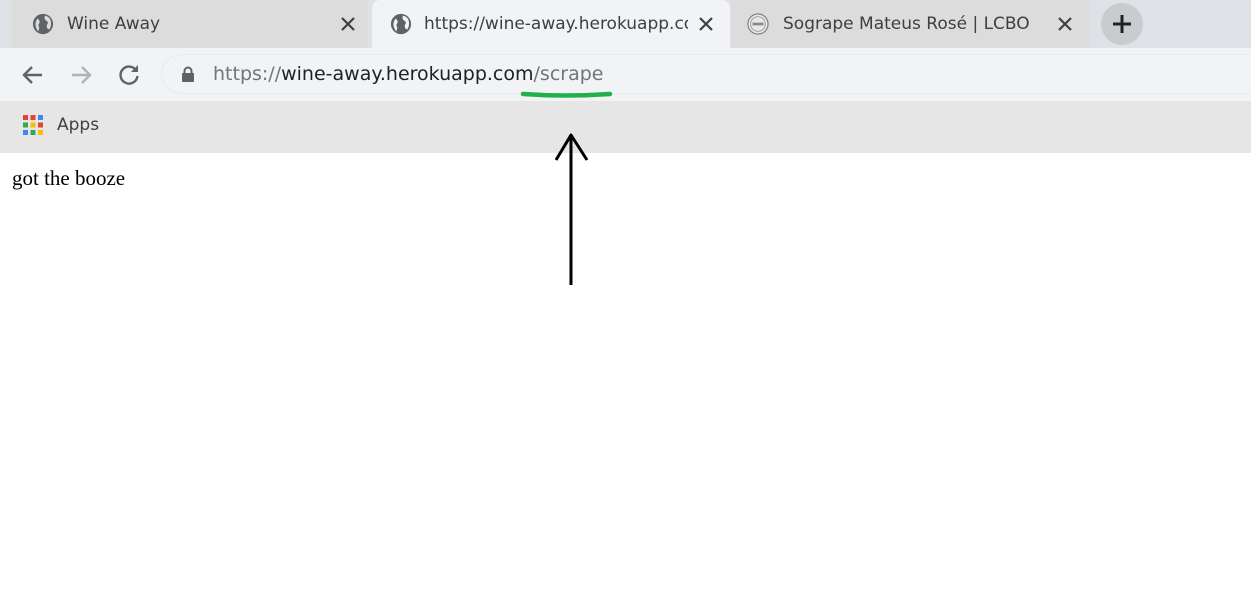  I want to click on tab-scrape: https://wine-away.herokuapp.com/scrape, so click(551, 24).